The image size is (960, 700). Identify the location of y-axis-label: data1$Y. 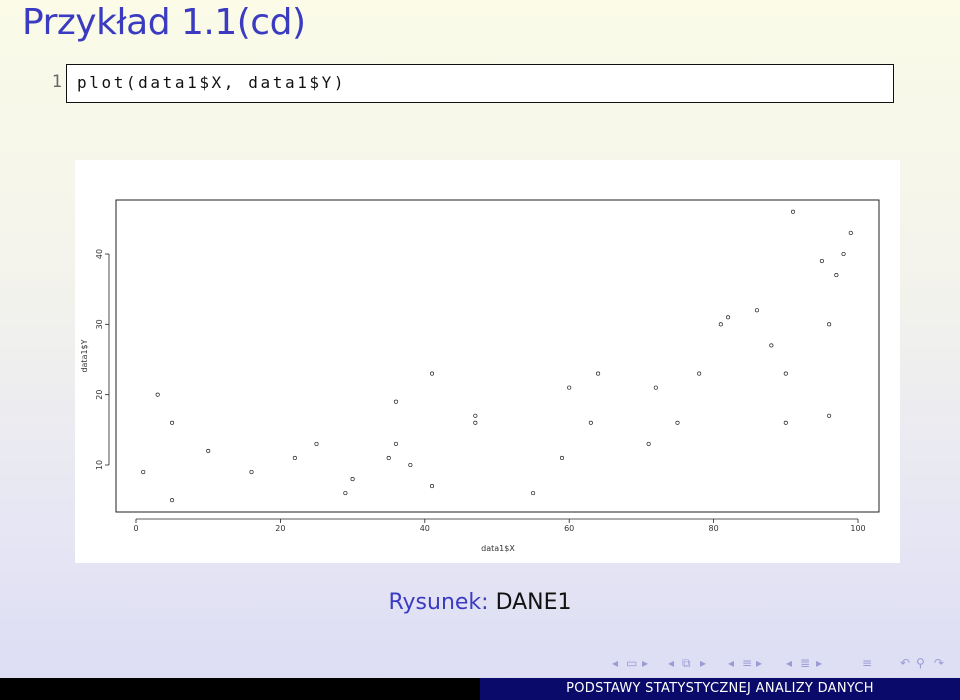
(84, 355).